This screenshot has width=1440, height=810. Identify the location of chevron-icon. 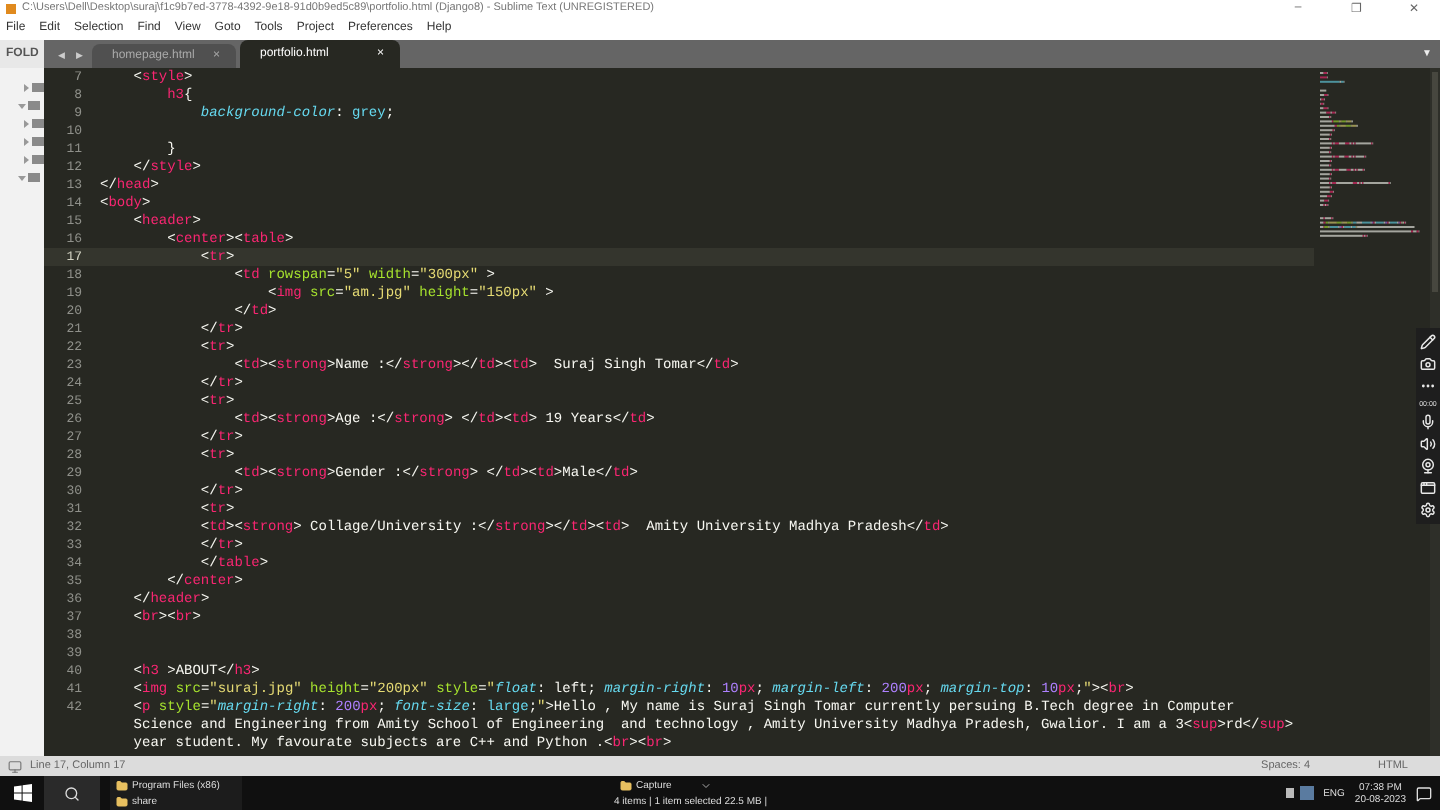
(705, 785).